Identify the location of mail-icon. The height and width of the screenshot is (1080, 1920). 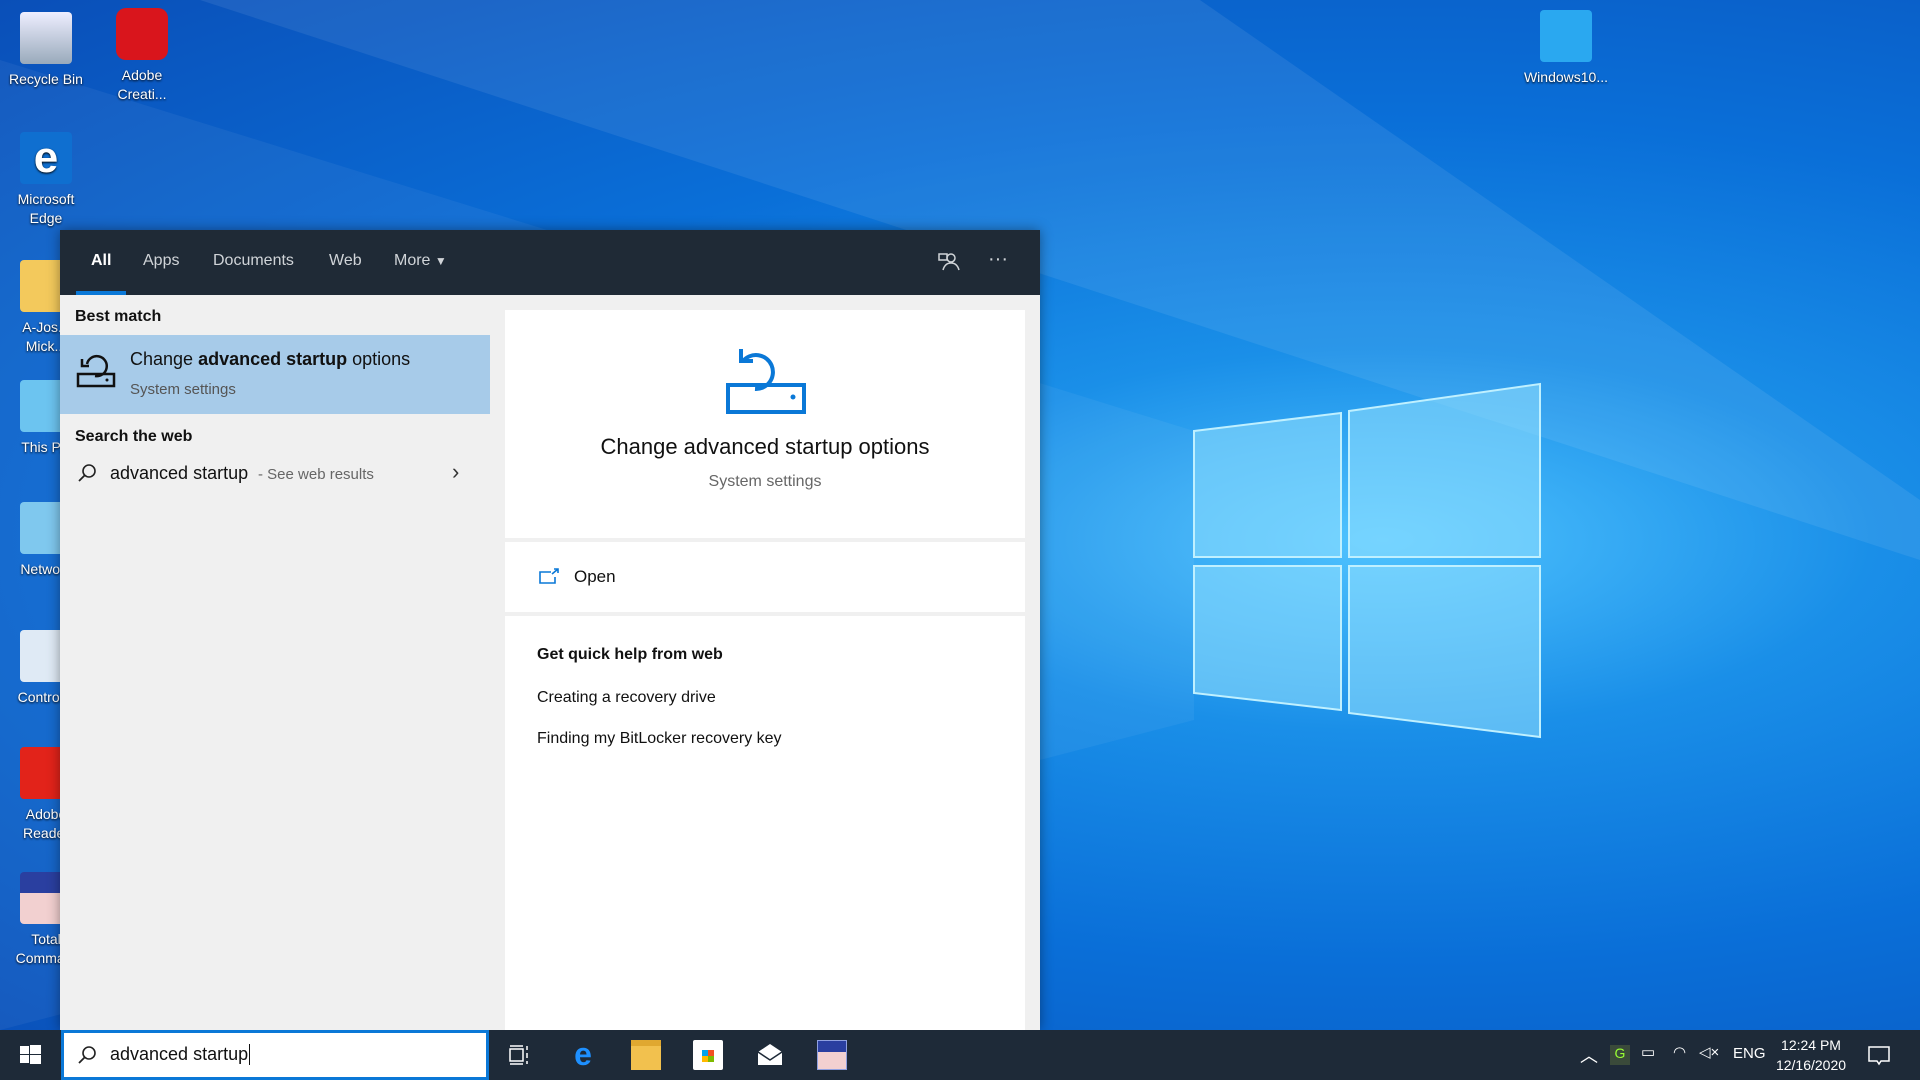
(770, 1055).